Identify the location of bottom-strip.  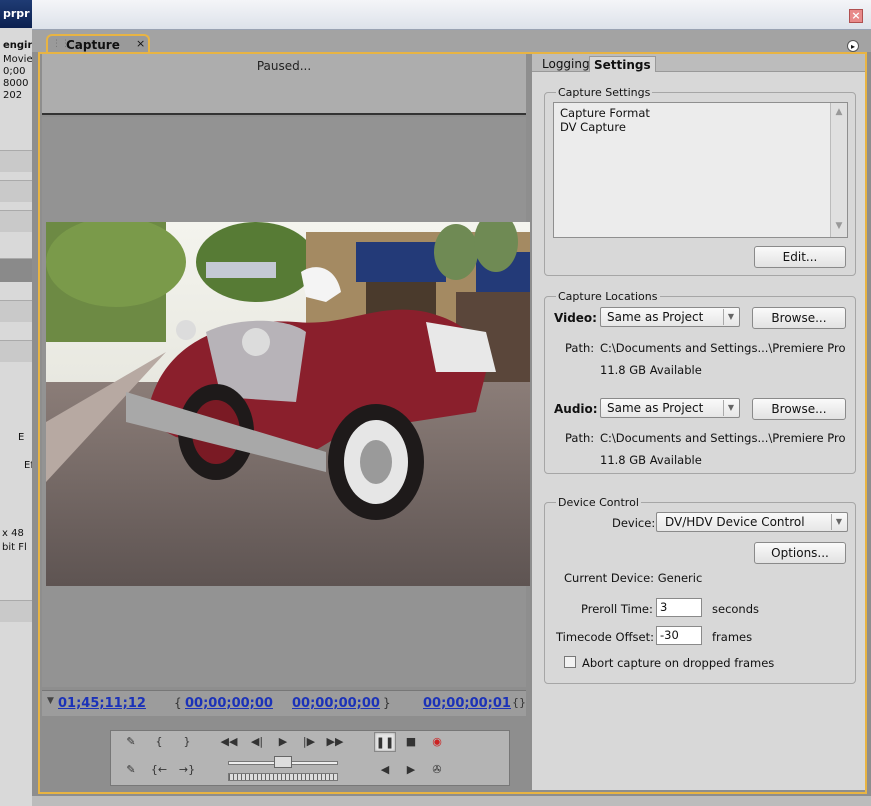
(451, 801).